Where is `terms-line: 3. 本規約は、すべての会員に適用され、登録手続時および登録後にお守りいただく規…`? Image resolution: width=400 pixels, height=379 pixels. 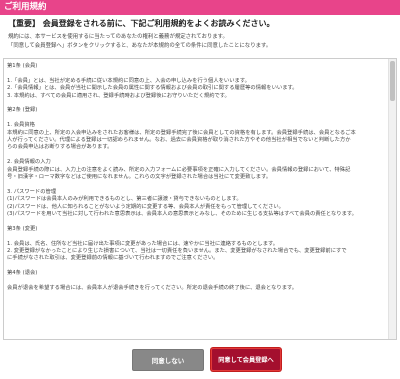
terms-line: 3. 本規約は、すべての会員に適用され、登録手続時および登録後にお守りいただく規… is located at coordinates (118, 95).